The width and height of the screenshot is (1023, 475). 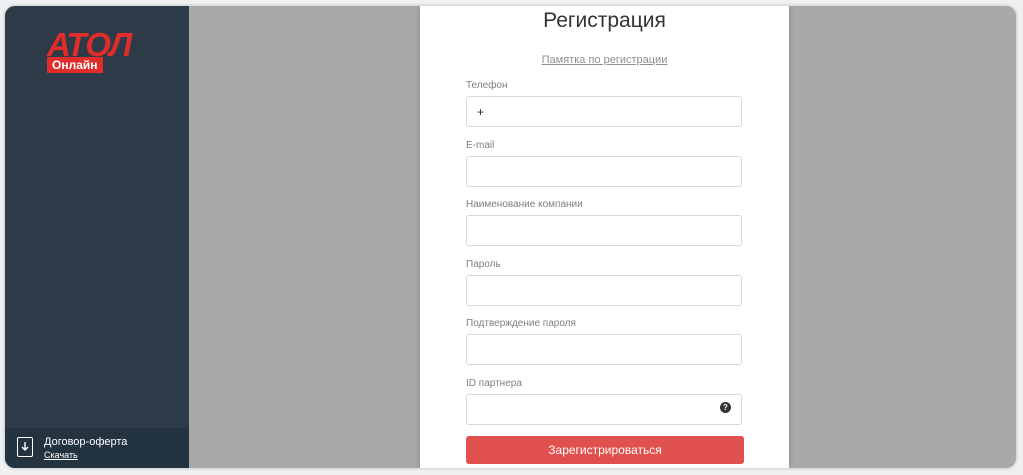 I want to click on partner-id-input, so click(x=604, y=409).